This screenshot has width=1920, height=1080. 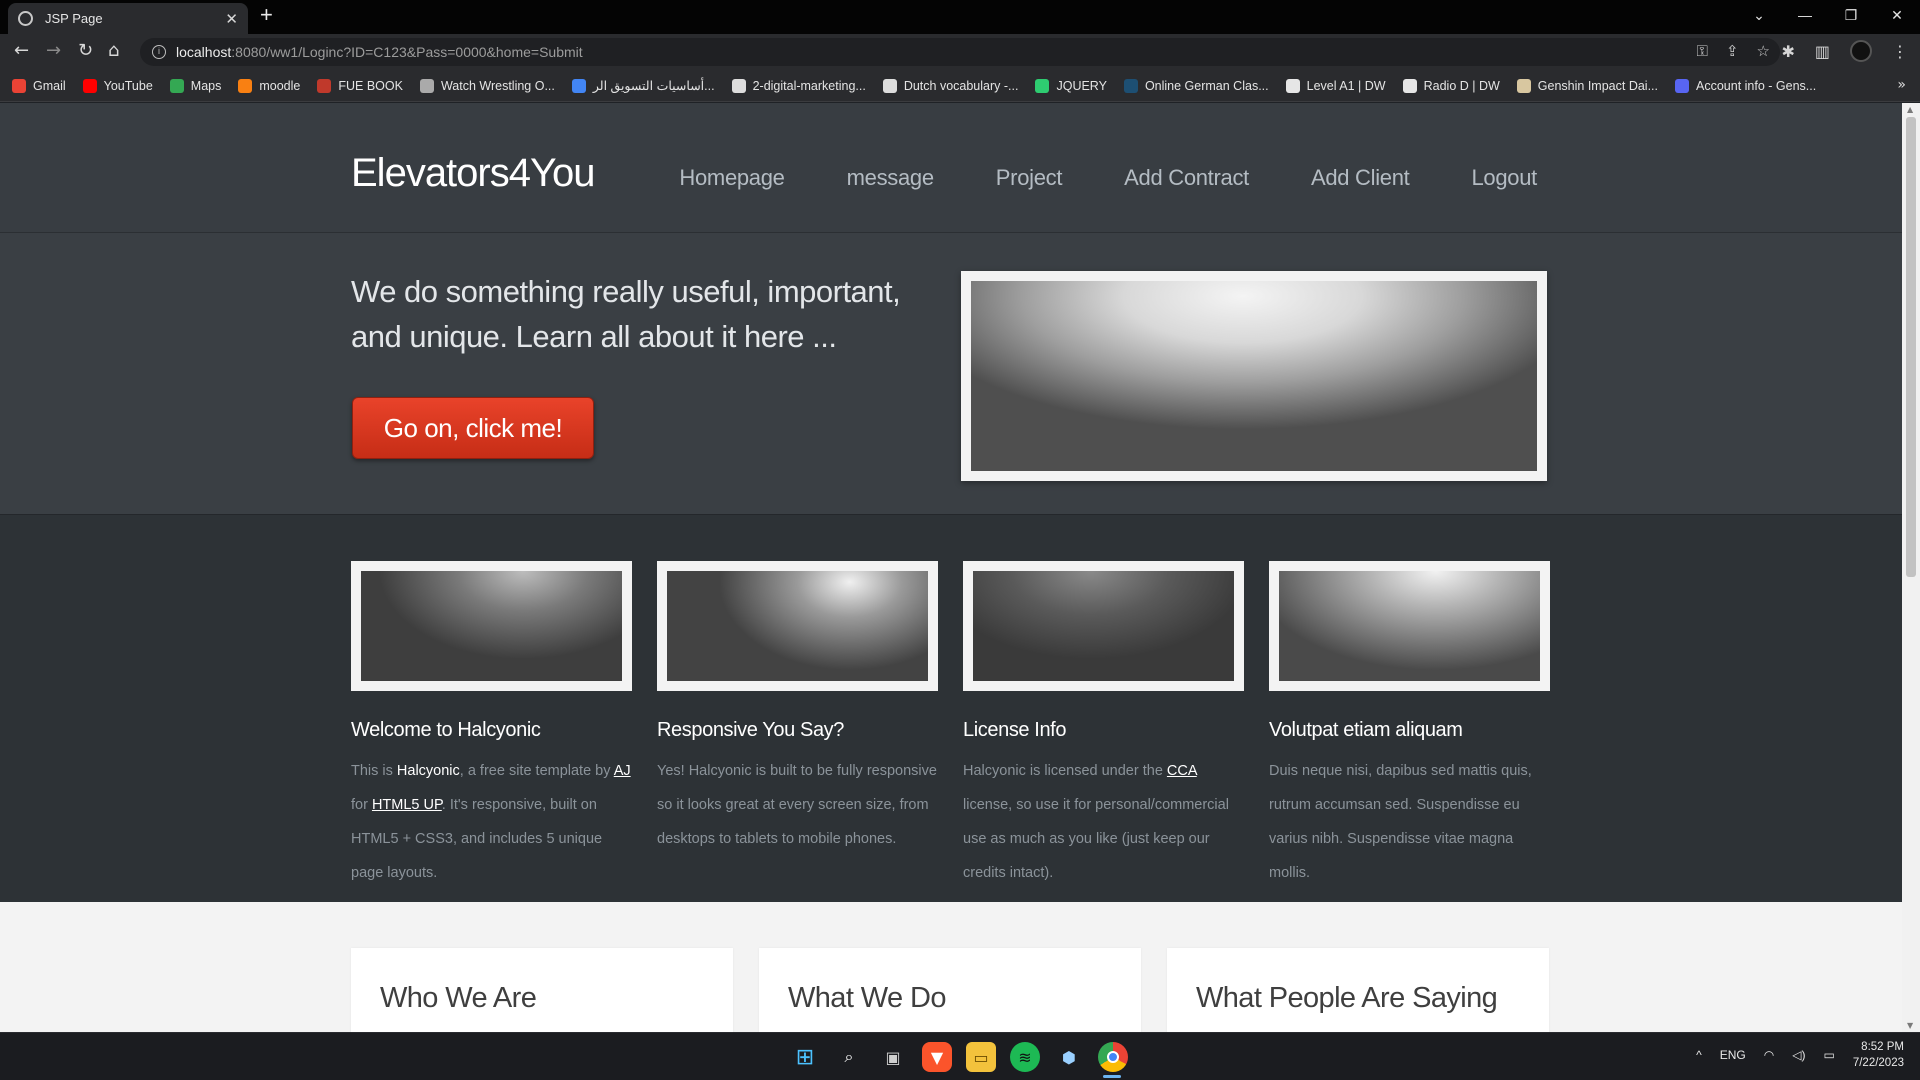 I want to click on scroll-down-icon: ▼, so click(x=1910, y=1025).